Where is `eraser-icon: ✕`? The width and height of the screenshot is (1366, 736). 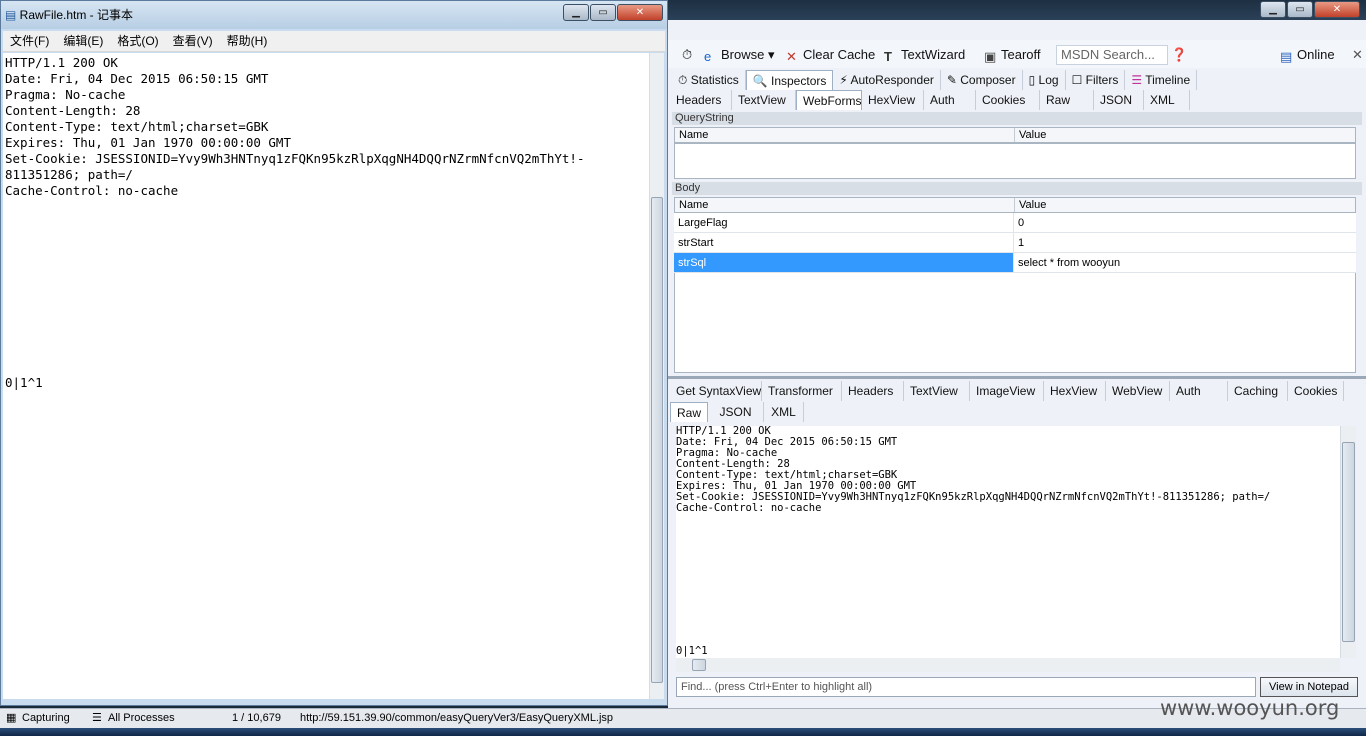 eraser-icon: ✕ is located at coordinates (791, 56).